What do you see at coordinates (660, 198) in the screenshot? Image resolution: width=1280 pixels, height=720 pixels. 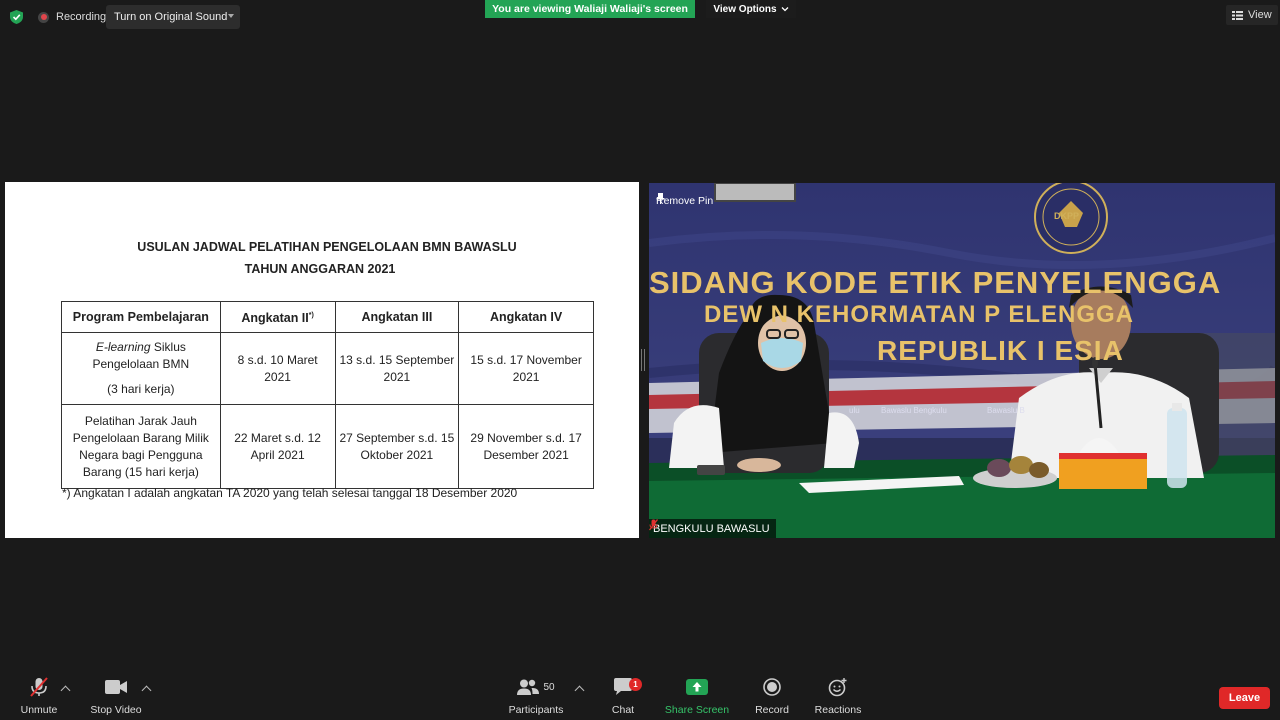 I see `pin-icon` at bounding box center [660, 198].